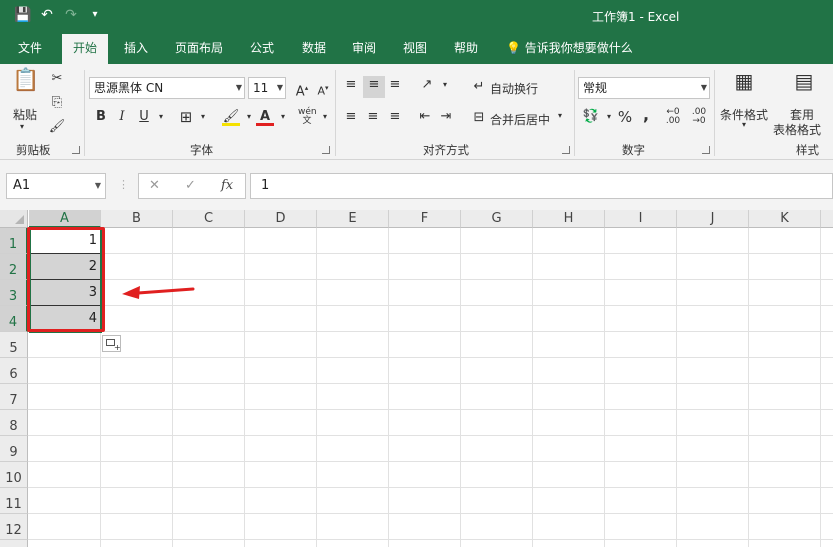  I want to click on format-as-table-icon: ▤, so click(804, 86).